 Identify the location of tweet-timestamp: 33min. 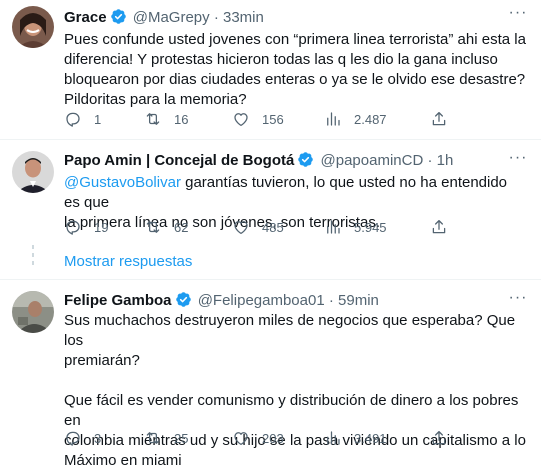
(243, 17).